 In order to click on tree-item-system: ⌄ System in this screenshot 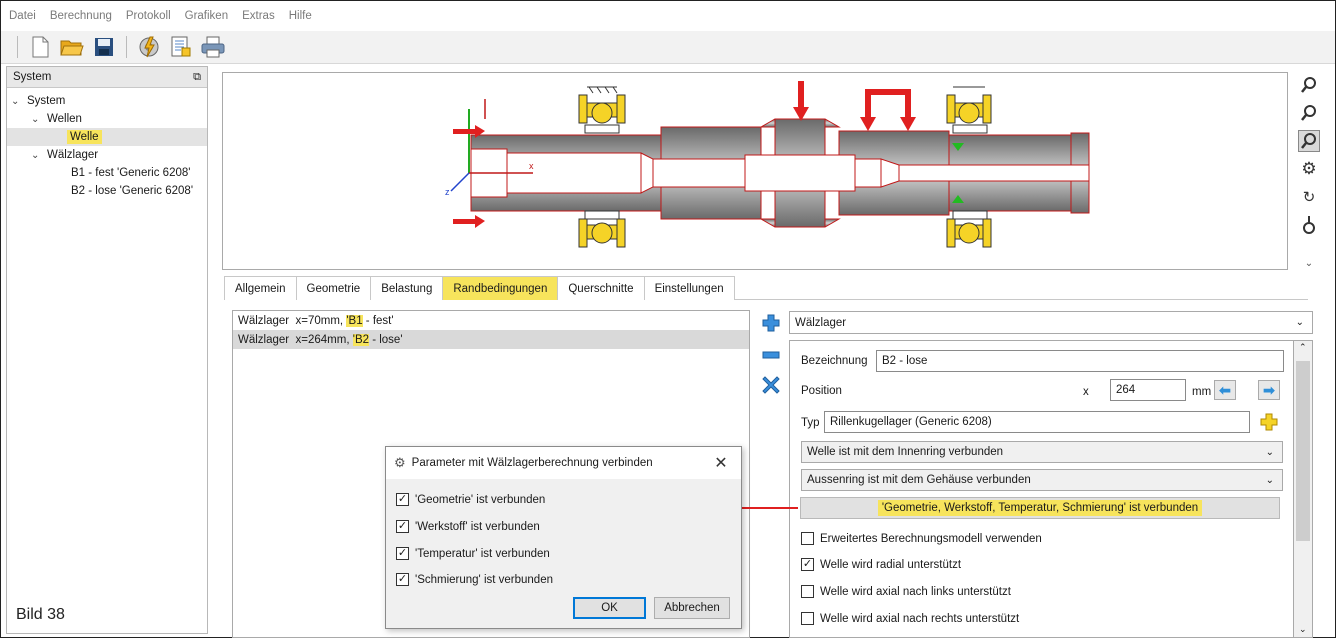, I will do `click(107, 101)`.